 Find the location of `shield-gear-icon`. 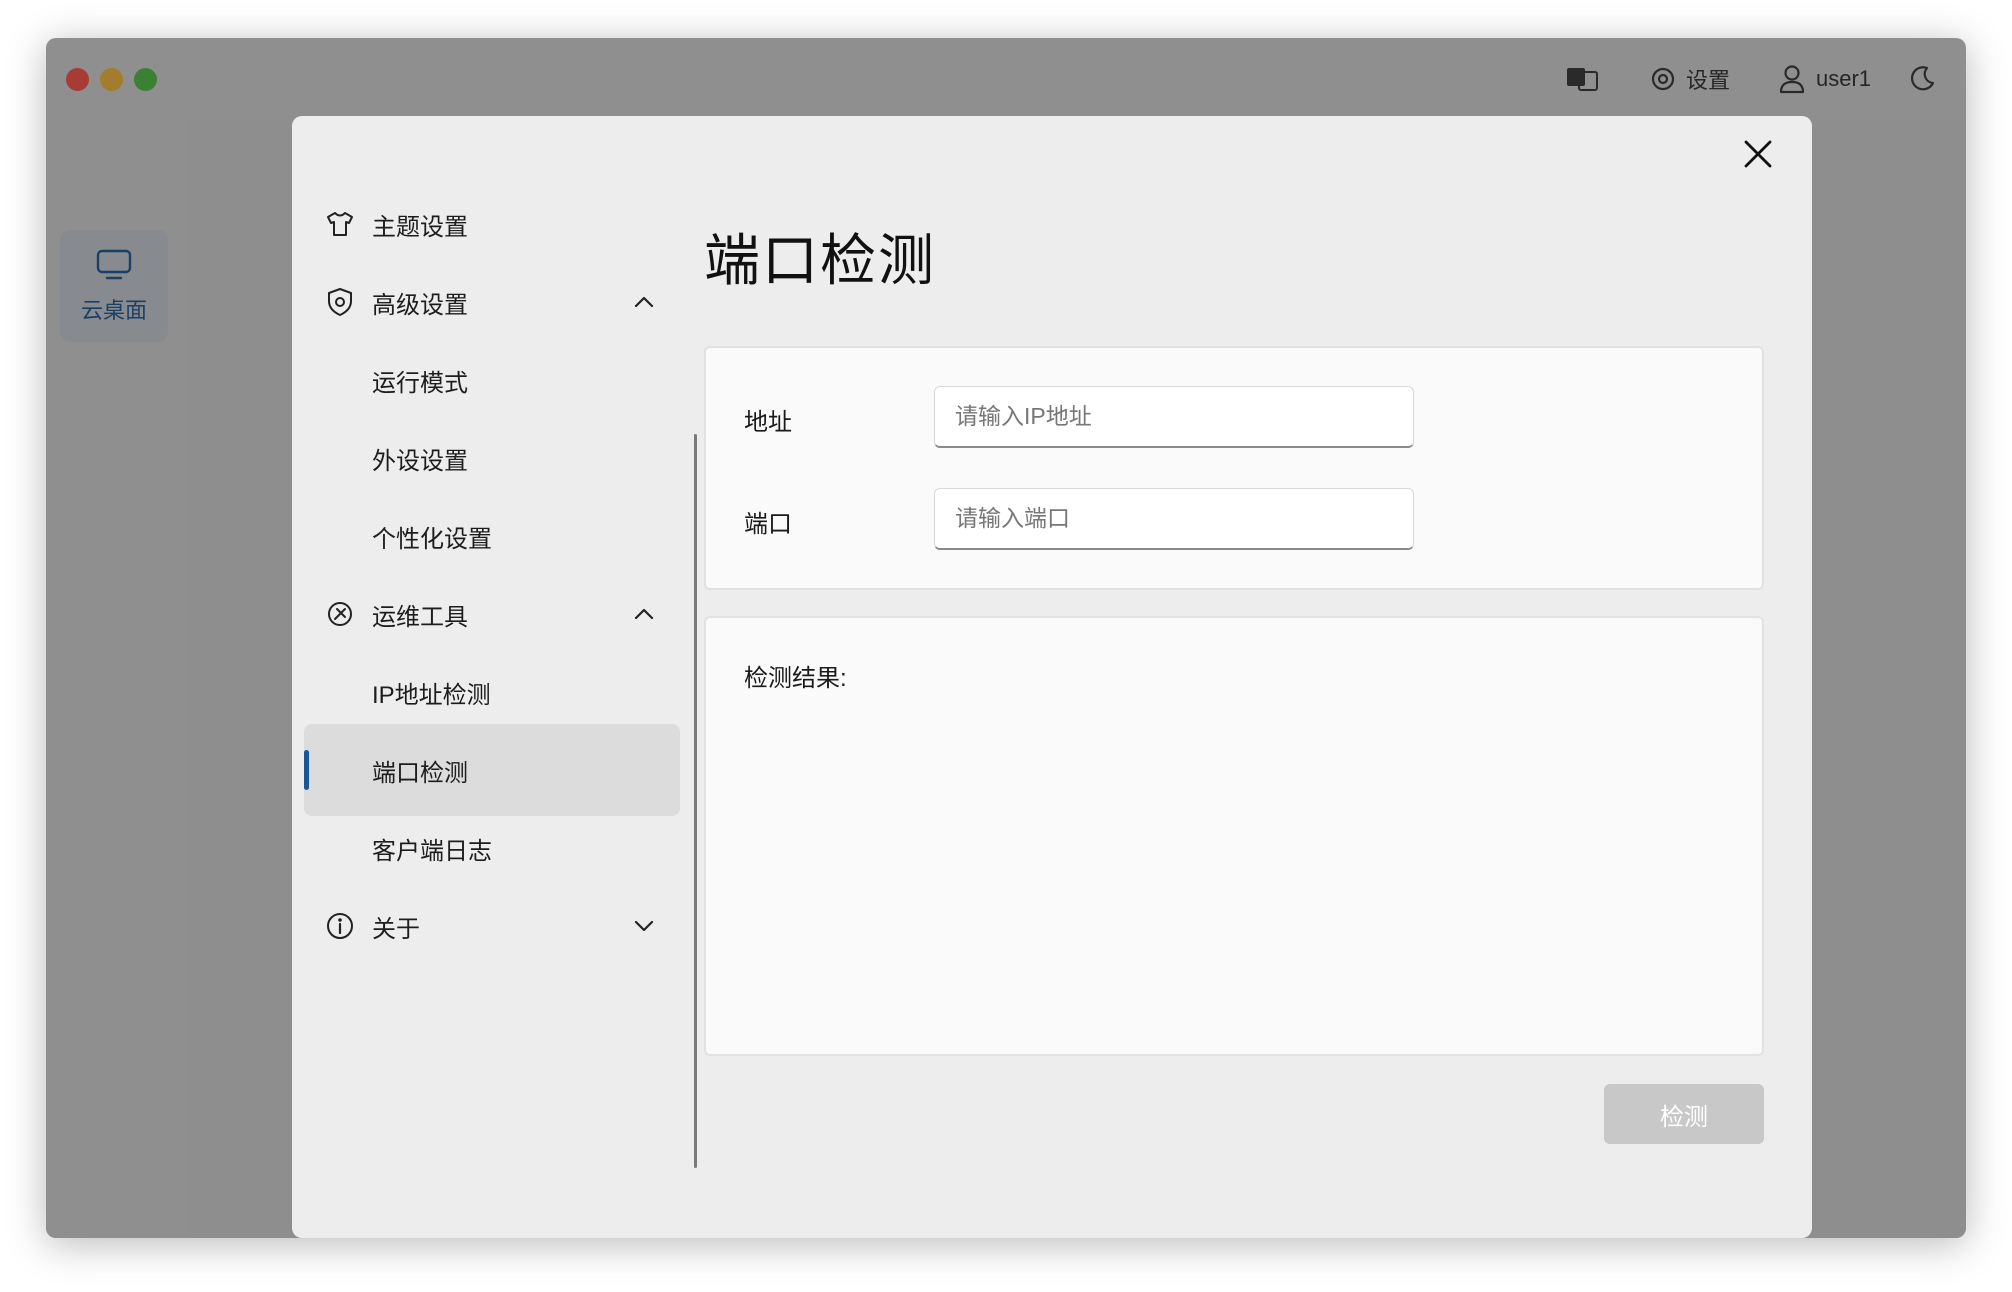

shield-gear-icon is located at coordinates (340, 302).